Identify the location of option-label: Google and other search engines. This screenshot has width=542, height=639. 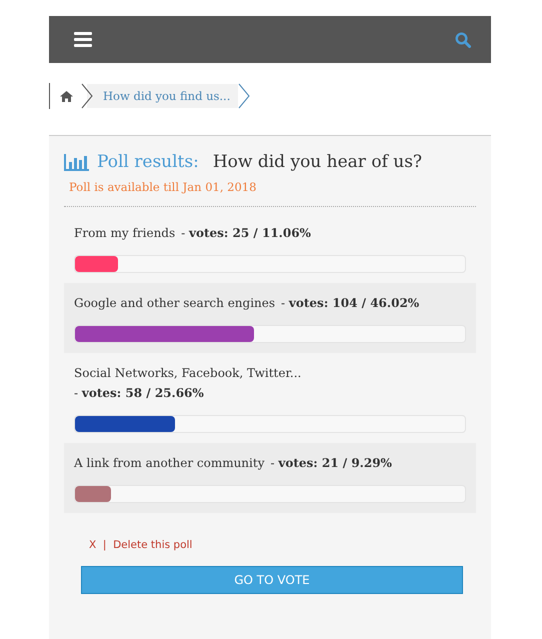
(175, 303).